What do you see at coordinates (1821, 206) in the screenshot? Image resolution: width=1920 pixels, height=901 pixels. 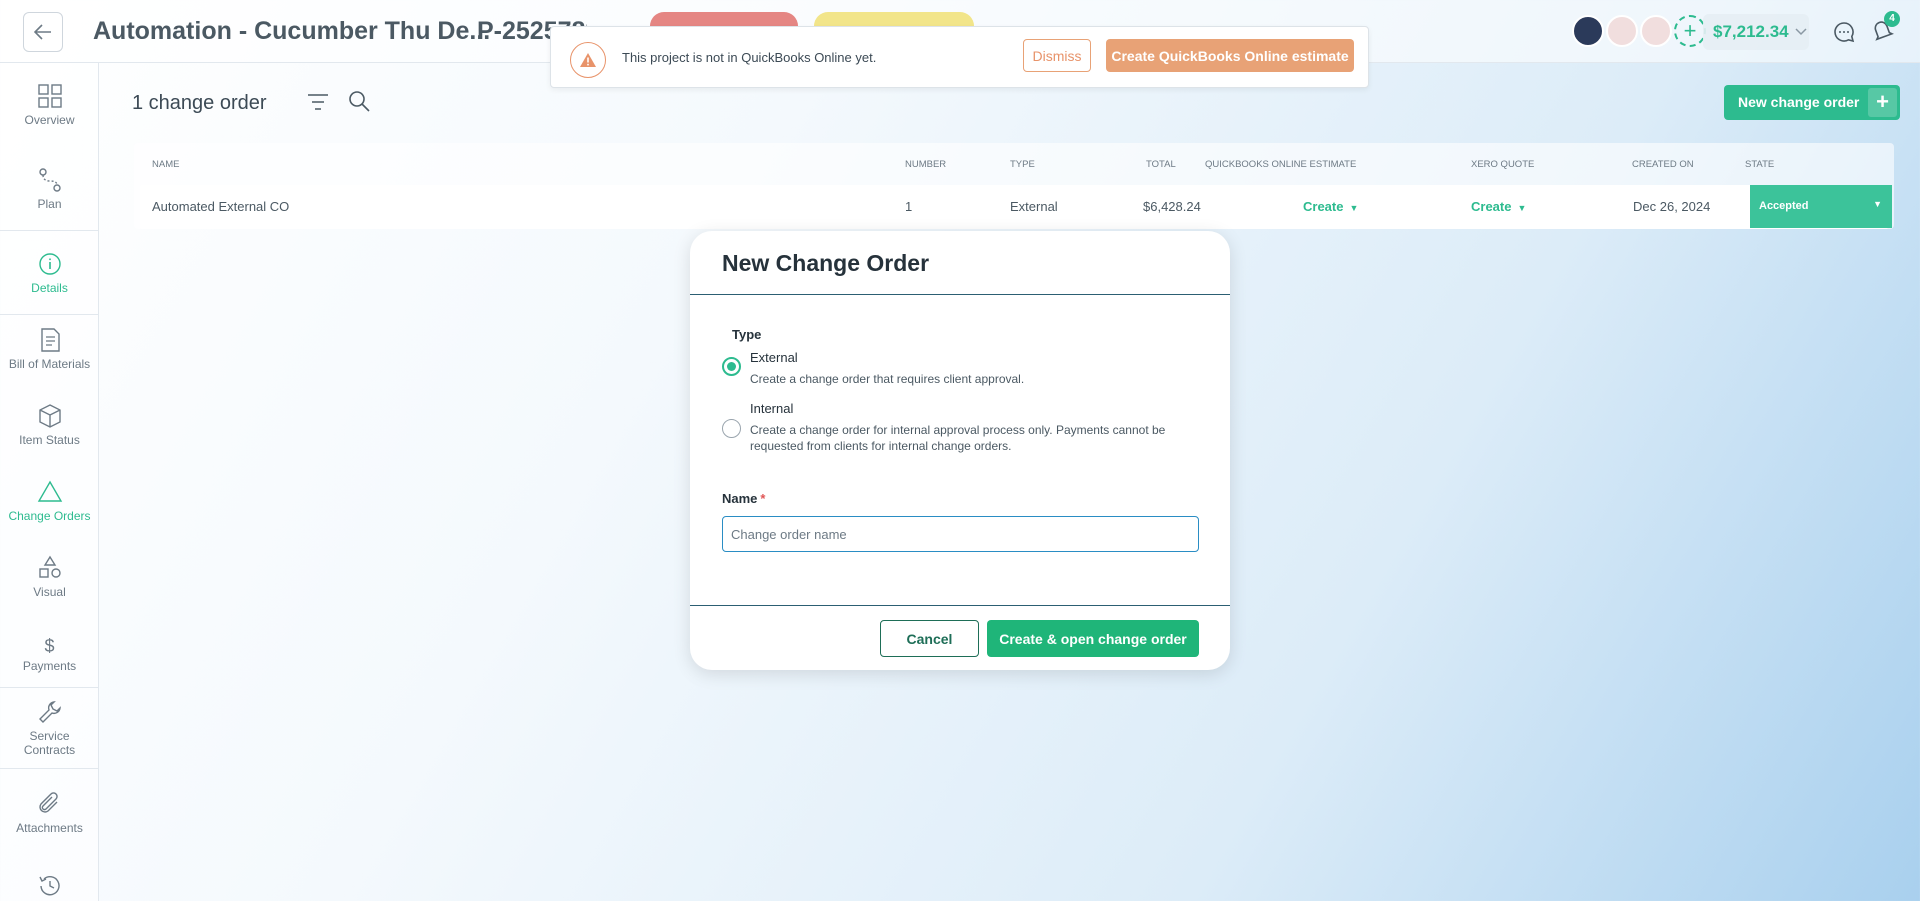 I see `state-dropdown: Accepted ▼` at bounding box center [1821, 206].